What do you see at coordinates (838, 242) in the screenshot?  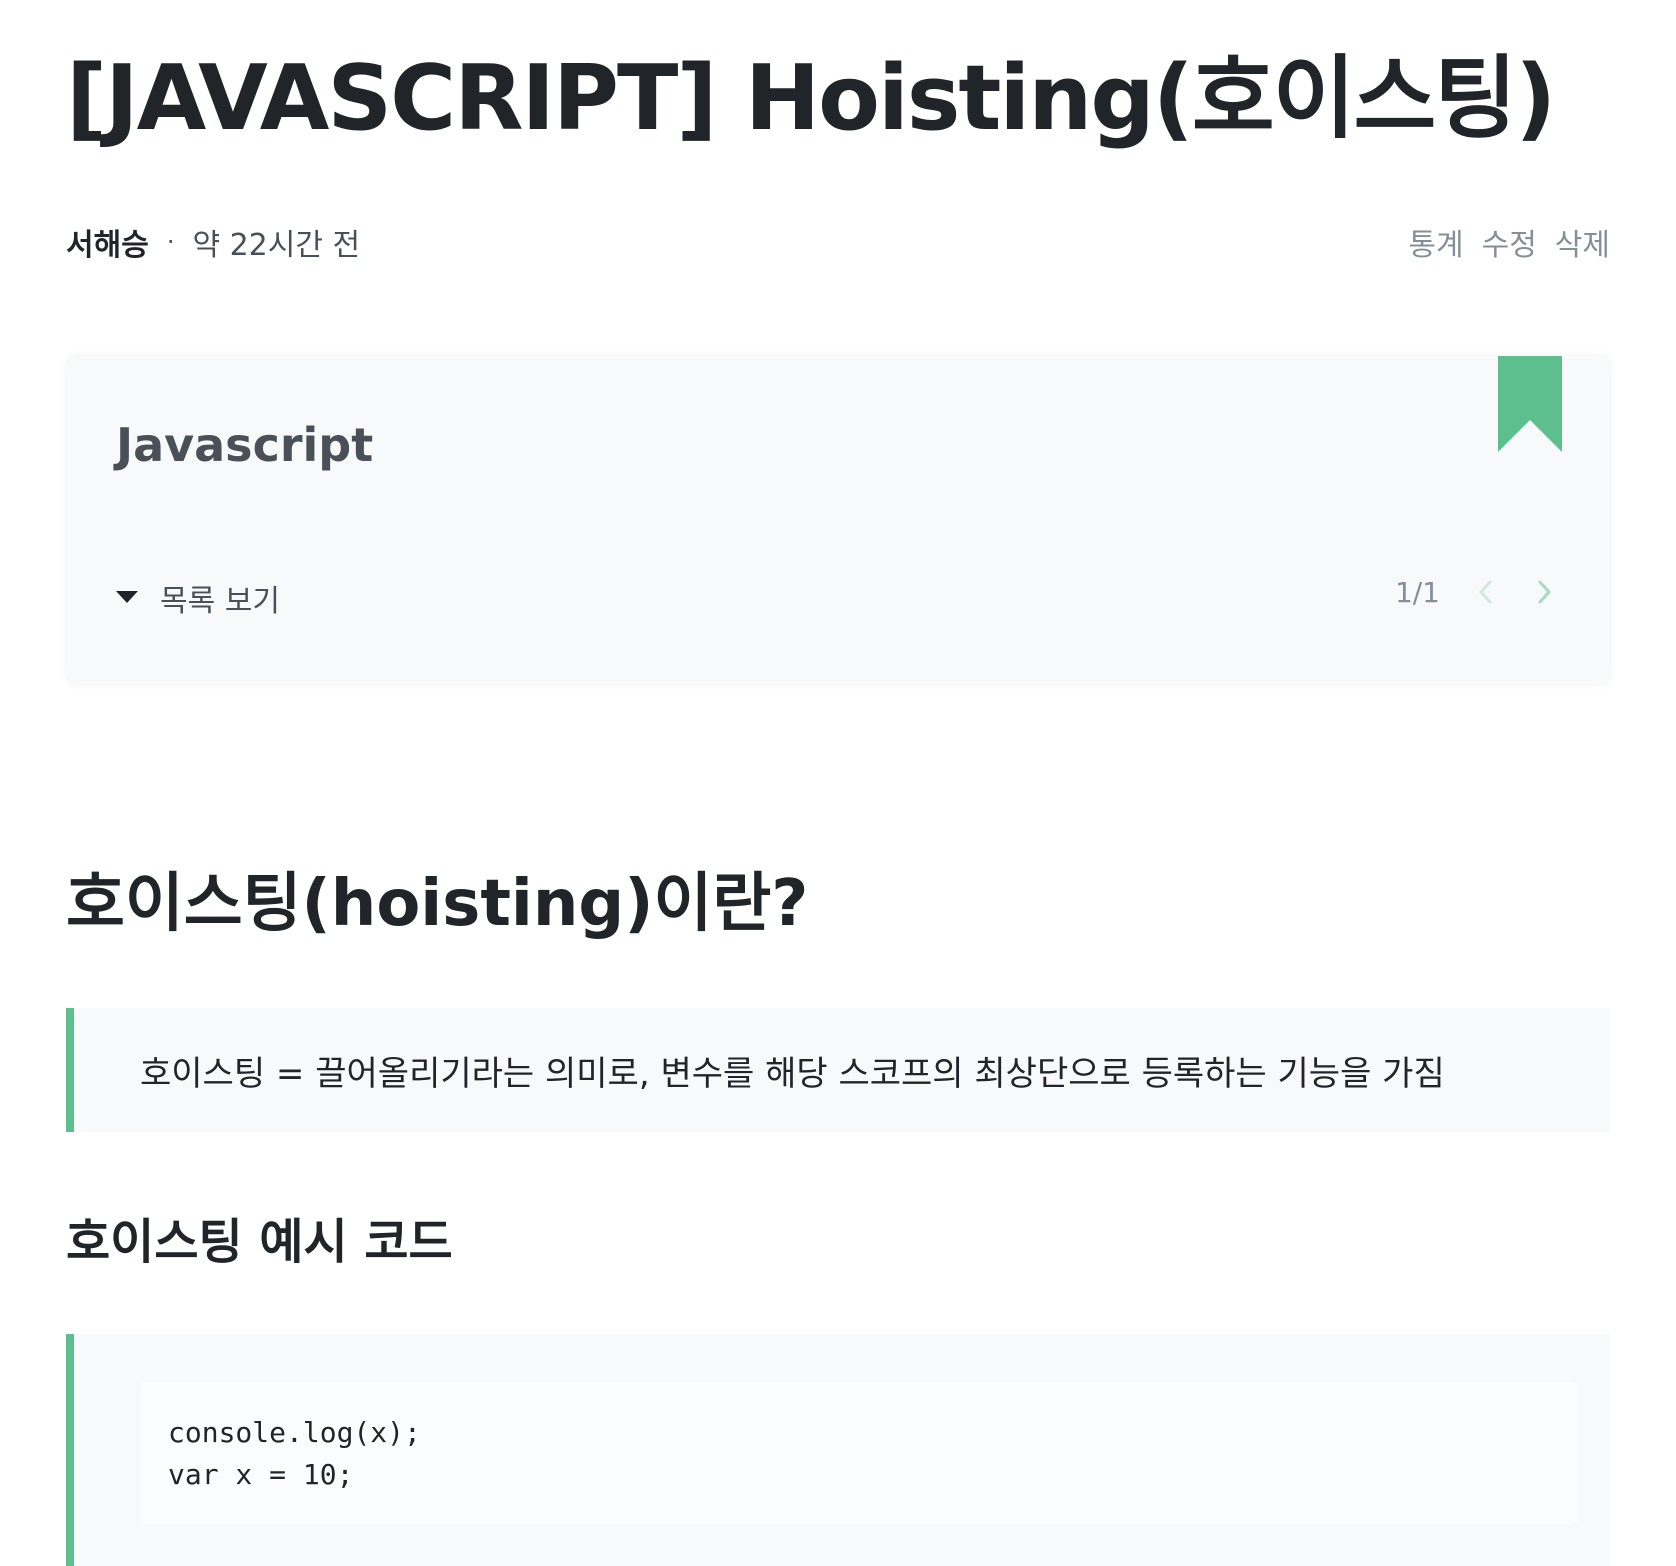 I see `post-meta: 서해승 · 약 22시간 전 통계 수정 삭제` at bounding box center [838, 242].